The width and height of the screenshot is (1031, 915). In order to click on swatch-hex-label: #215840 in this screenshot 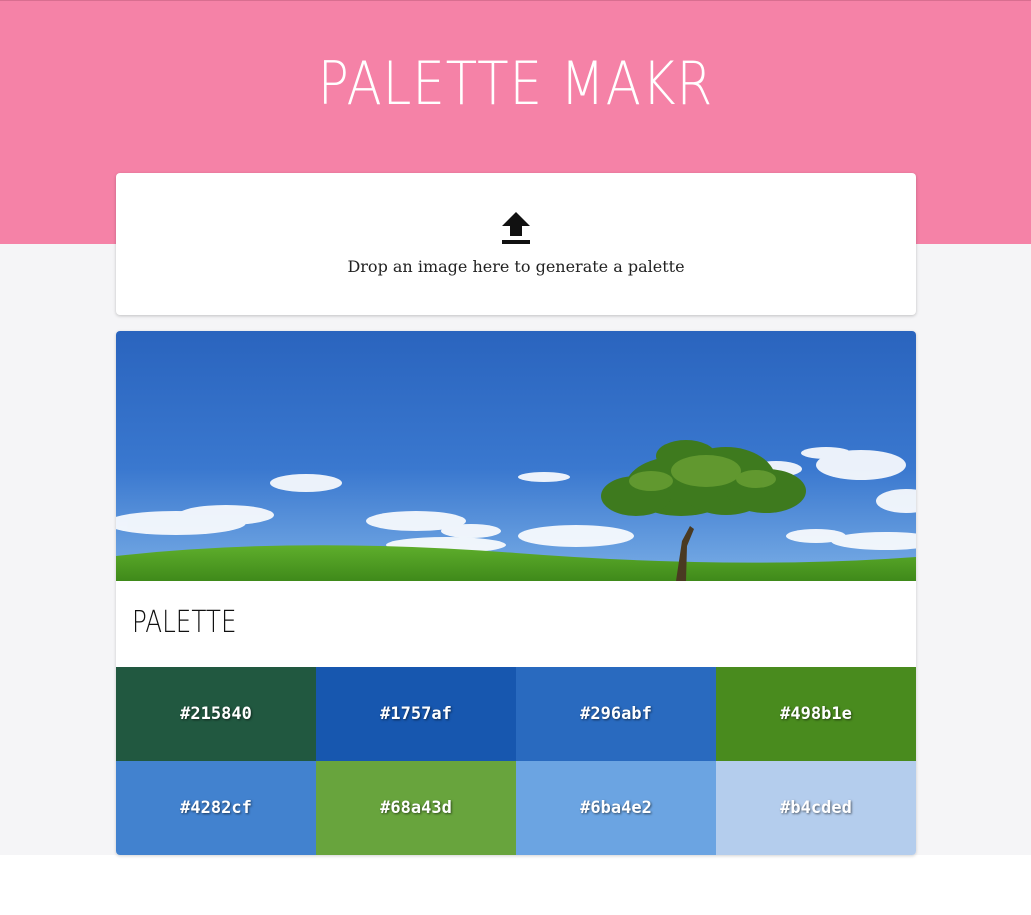, I will do `click(216, 714)`.